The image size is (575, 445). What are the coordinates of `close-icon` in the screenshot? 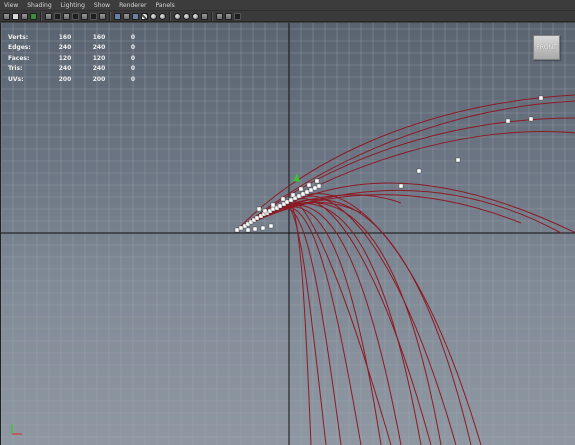 It's located at (237, 16).